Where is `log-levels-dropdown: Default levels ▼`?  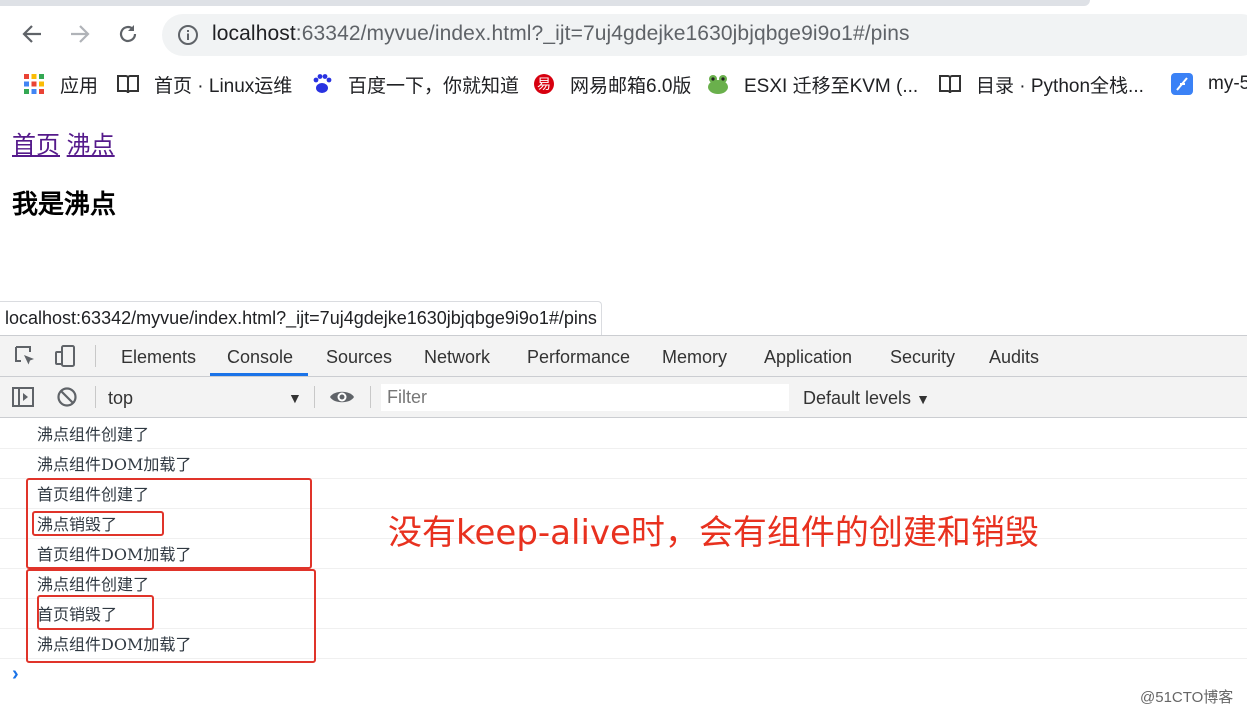
log-levels-dropdown: Default levels ▼ is located at coordinates (866, 397).